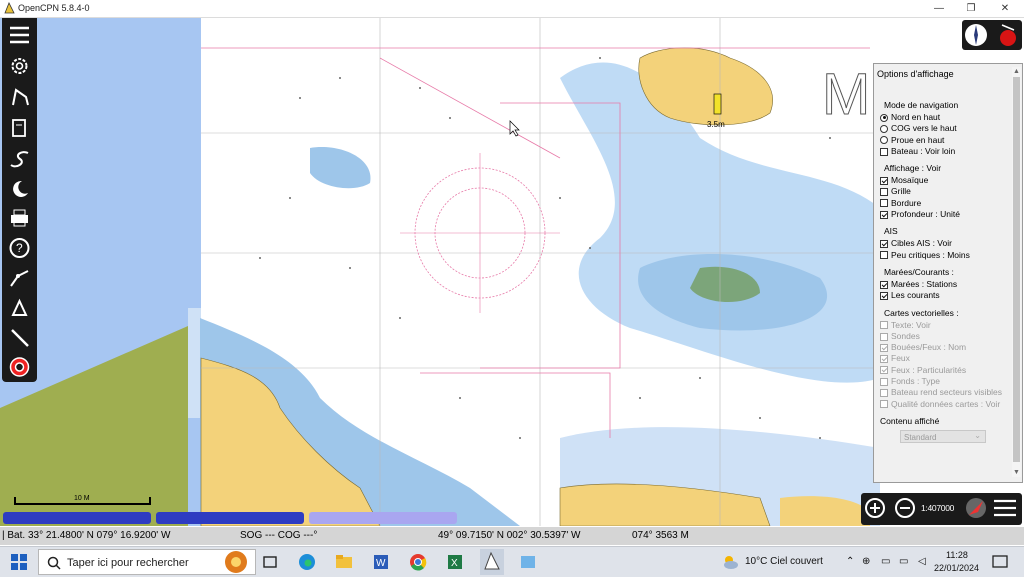  What do you see at coordinates (307, 562) in the screenshot?
I see `edge-icon` at bounding box center [307, 562].